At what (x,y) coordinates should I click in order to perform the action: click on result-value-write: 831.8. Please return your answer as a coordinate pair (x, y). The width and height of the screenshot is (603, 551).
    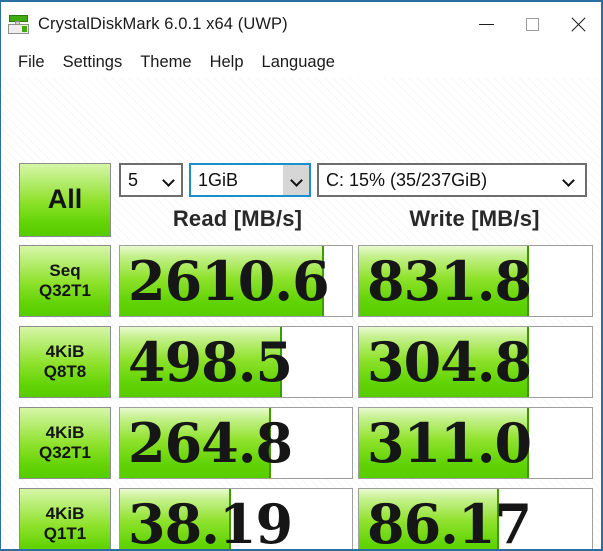
    Looking at the image, I should click on (449, 281).